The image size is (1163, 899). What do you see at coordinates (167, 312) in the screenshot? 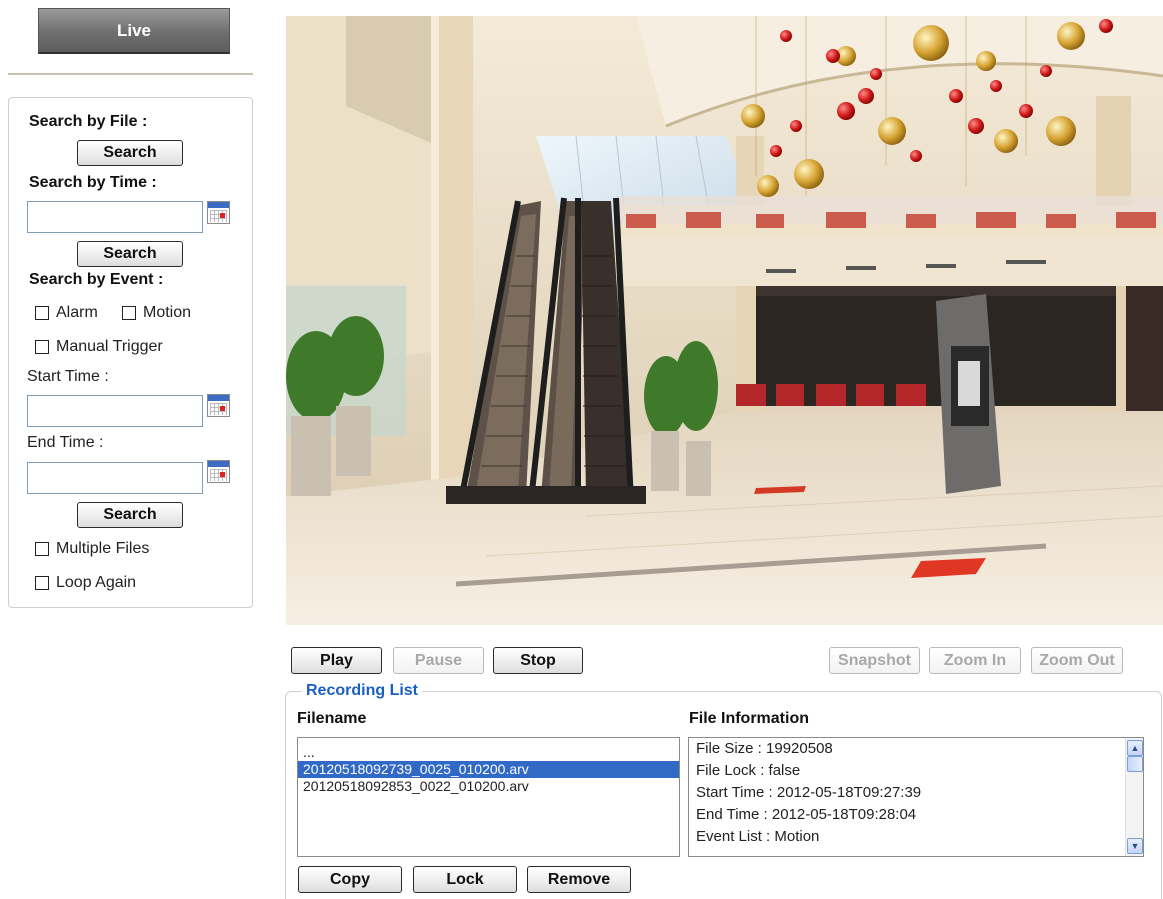
I see `motion-label: Motion` at bounding box center [167, 312].